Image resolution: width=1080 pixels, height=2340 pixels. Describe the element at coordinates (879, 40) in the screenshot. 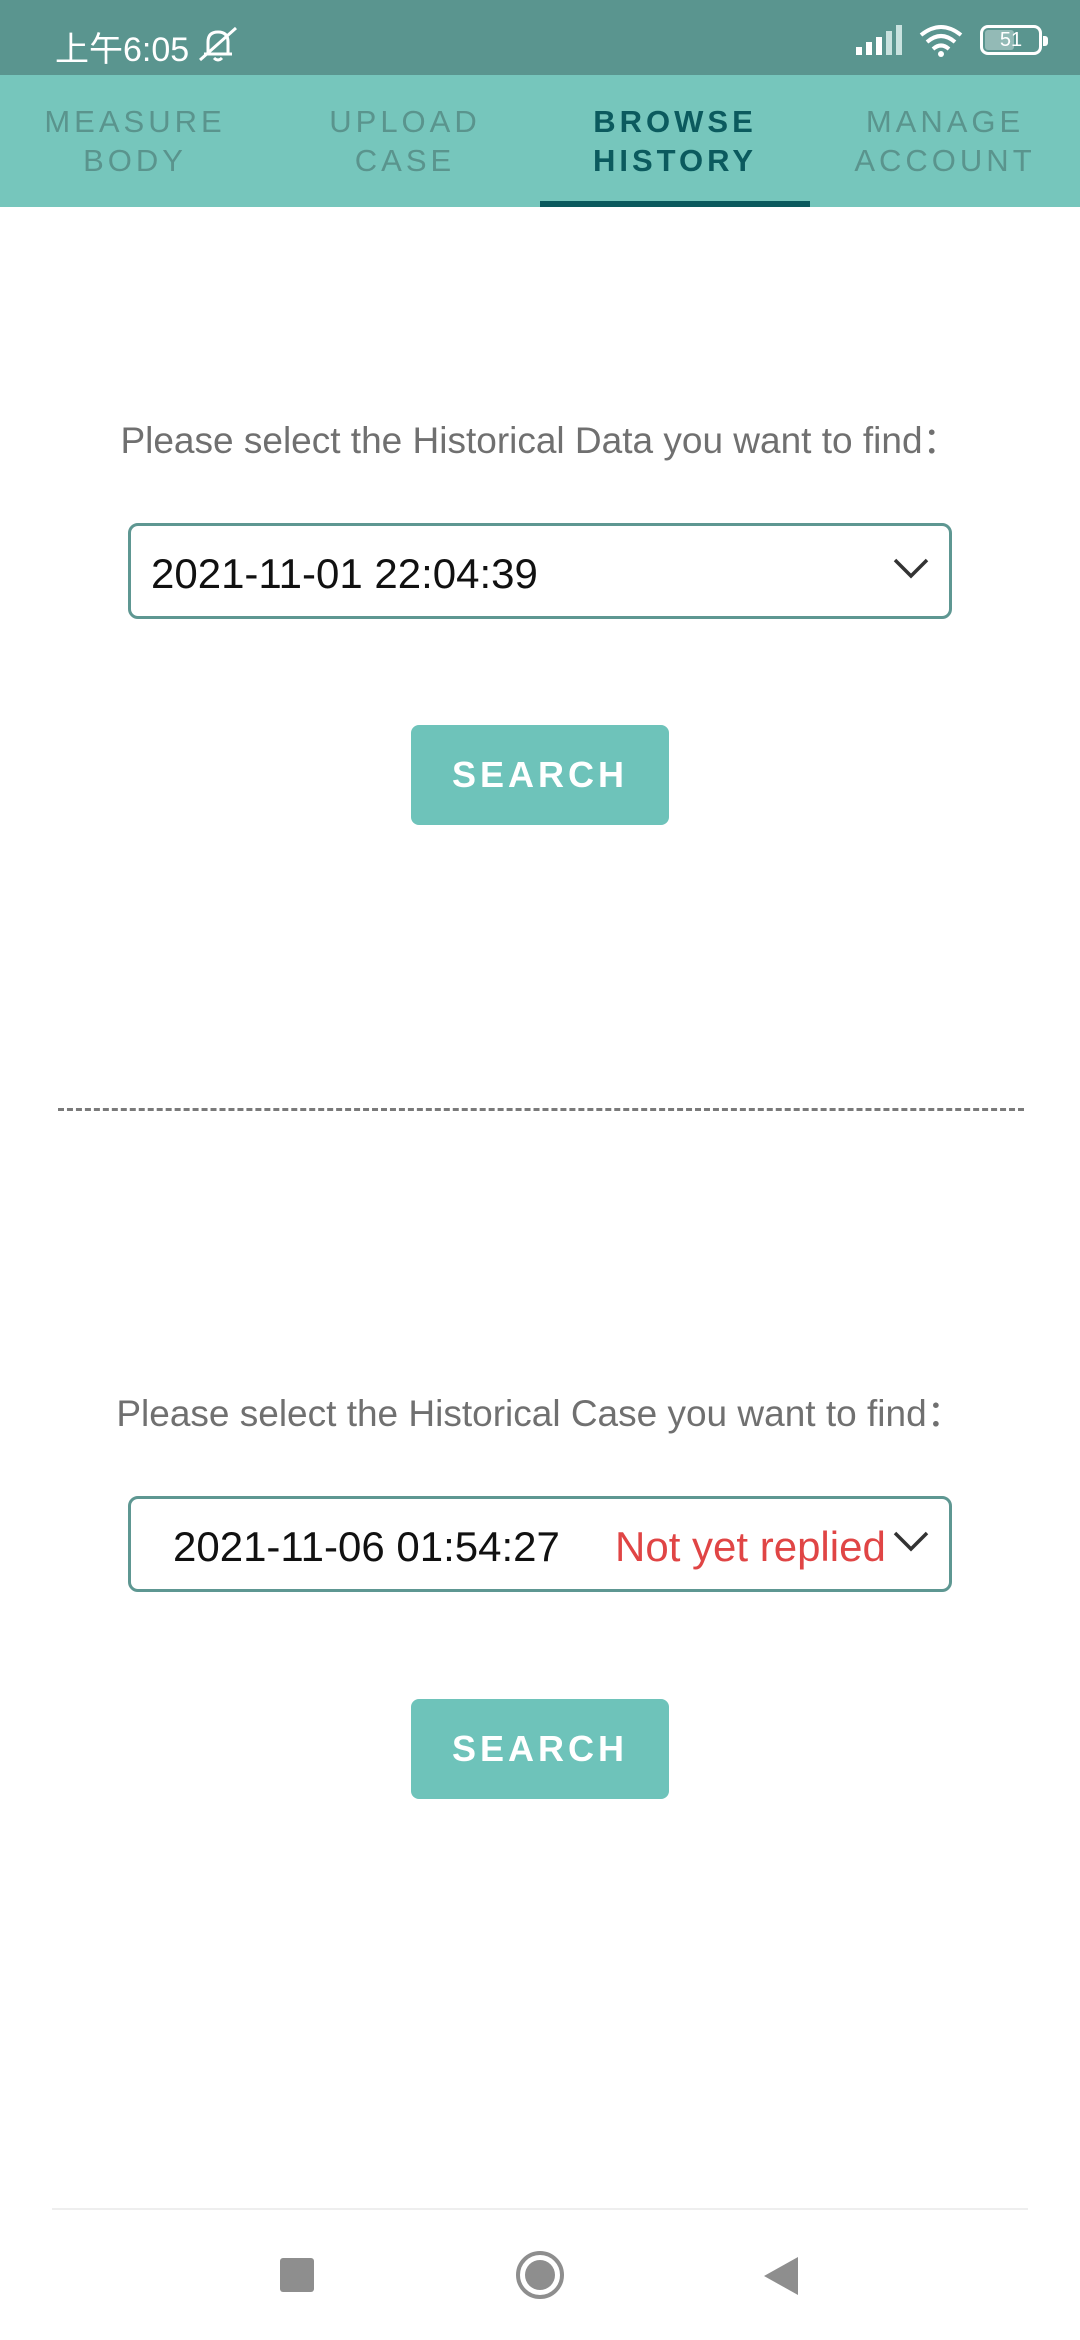

I see `signal-icon` at that location.